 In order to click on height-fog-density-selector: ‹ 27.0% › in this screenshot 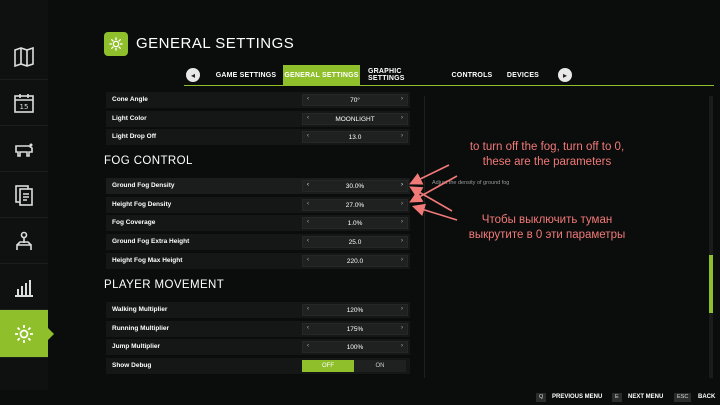, I will do `click(355, 205)`.